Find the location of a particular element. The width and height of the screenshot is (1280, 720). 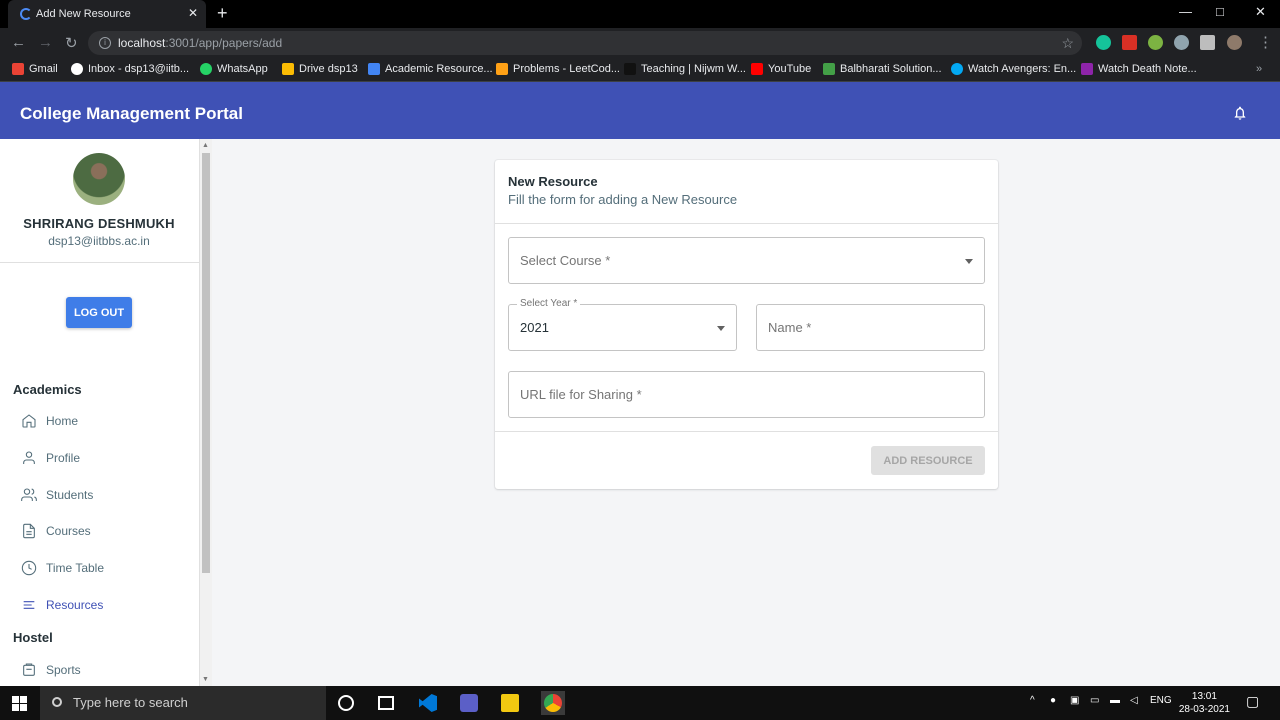

course-dropdown-icon is located at coordinates (969, 261).